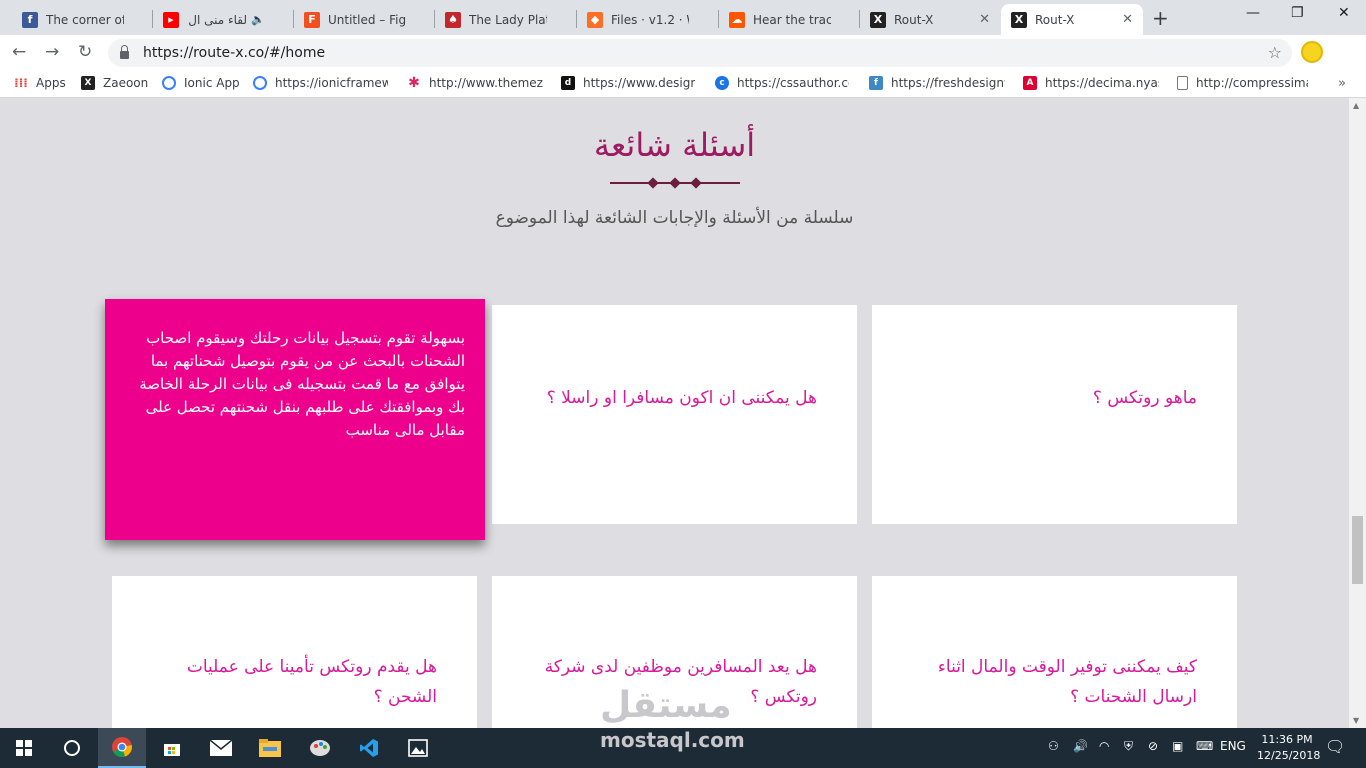 This screenshot has width=1366, height=768. I want to click on flame-icon: ♠, so click(453, 19).